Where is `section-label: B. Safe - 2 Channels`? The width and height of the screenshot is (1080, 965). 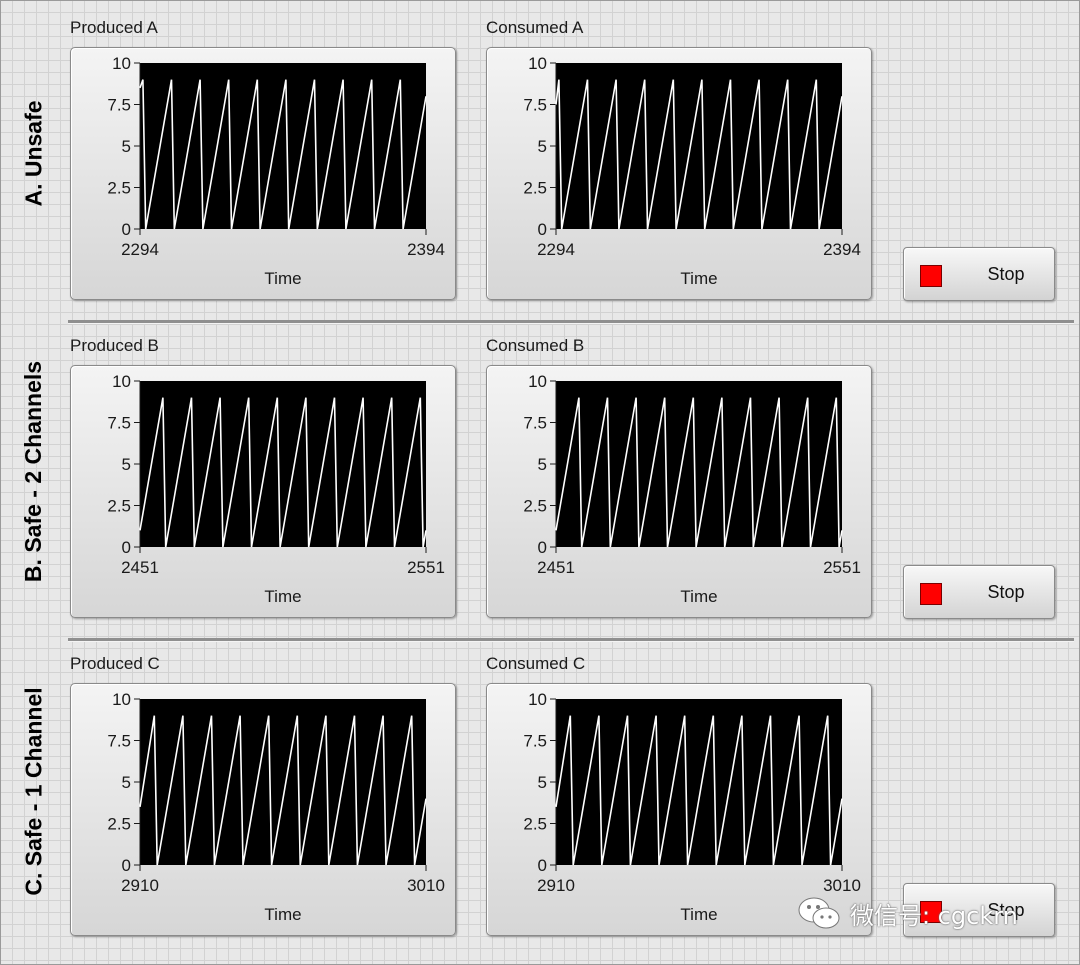 section-label: B. Safe - 2 Channels is located at coordinates (33, 471).